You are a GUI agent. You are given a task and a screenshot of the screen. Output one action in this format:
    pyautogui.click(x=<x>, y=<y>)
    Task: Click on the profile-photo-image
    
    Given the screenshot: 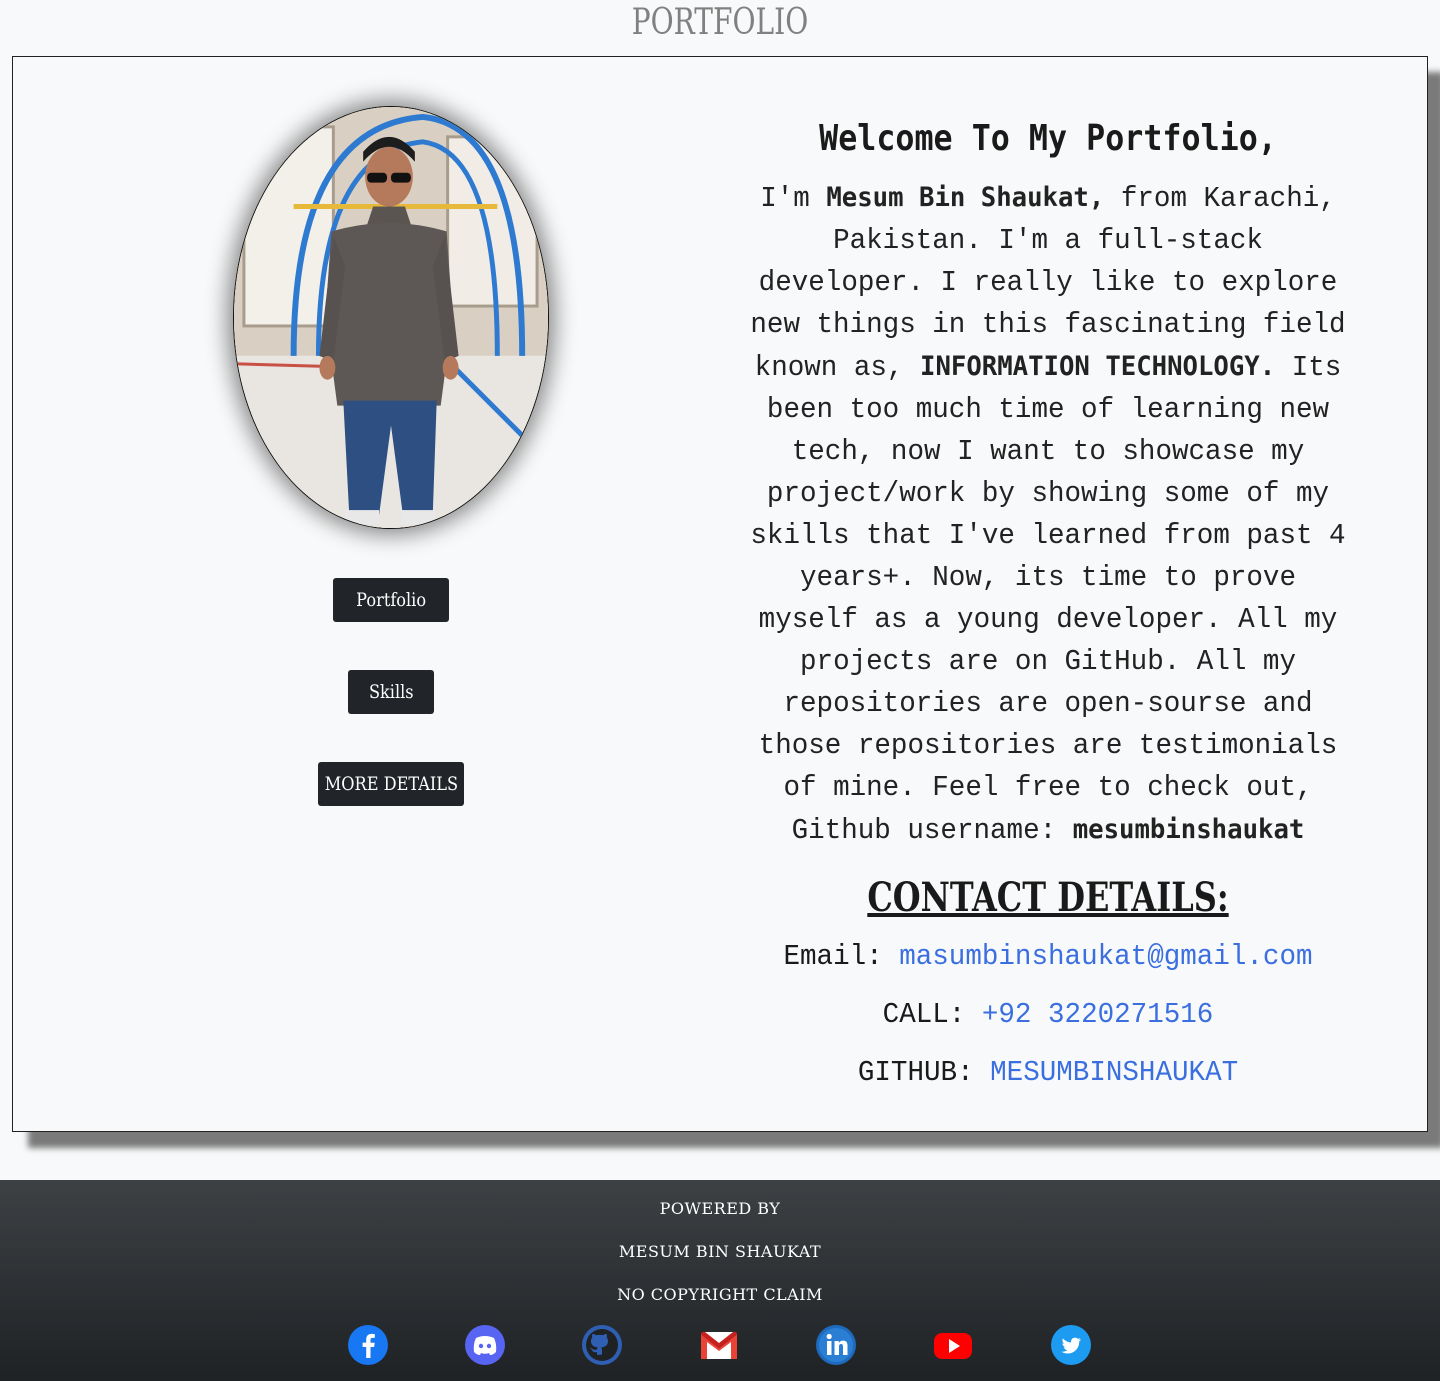 What is the action you would take?
    pyautogui.click(x=391, y=317)
    